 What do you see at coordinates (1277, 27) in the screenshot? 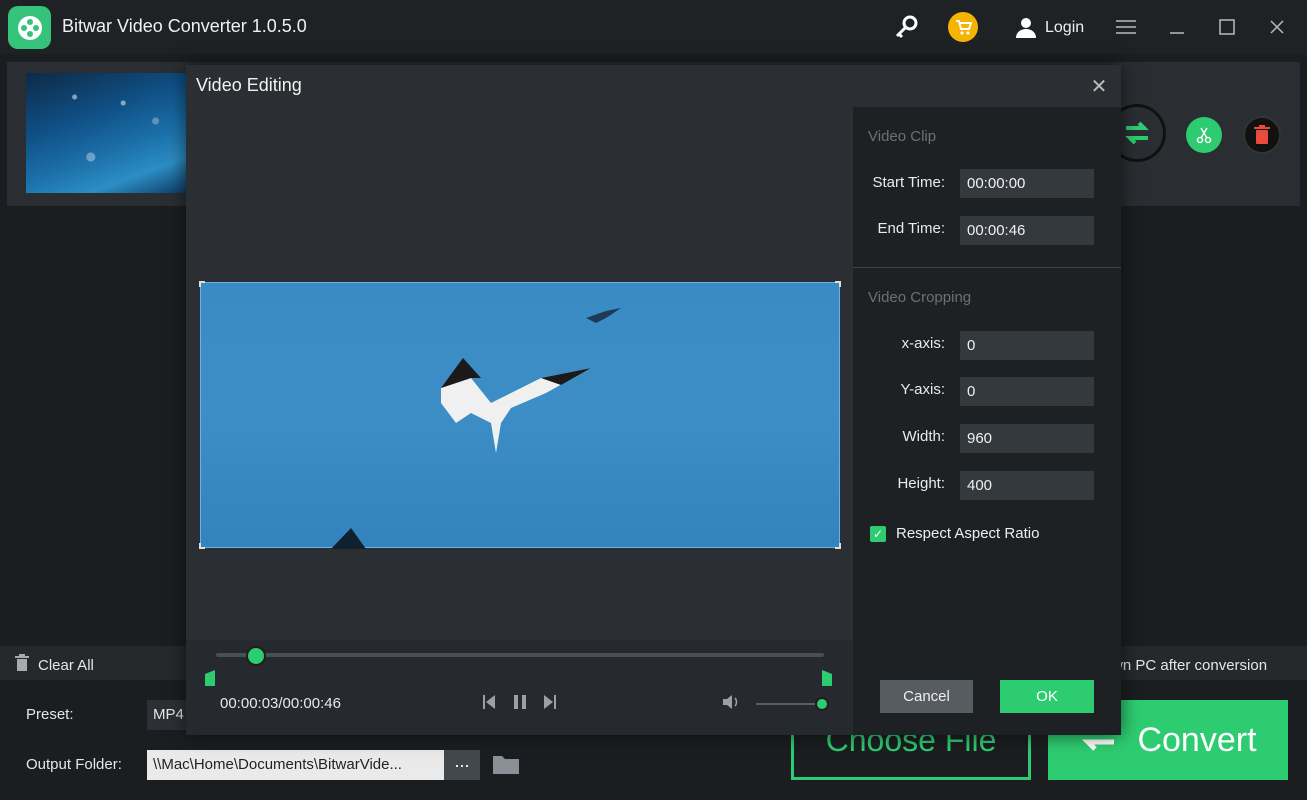
I see `close-window-icon` at bounding box center [1277, 27].